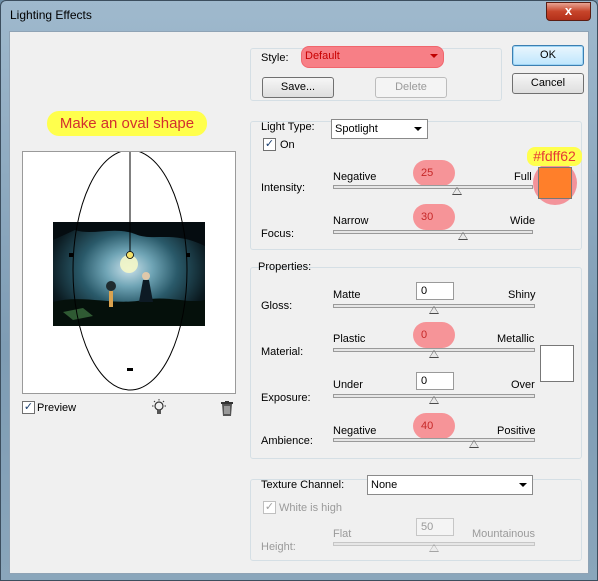 Image resolution: width=598 pixels, height=581 pixels. Describe the element at coordinates (376, 73) in the screenshot. I see `style-group: Style: Default Save... Delete` at that location.